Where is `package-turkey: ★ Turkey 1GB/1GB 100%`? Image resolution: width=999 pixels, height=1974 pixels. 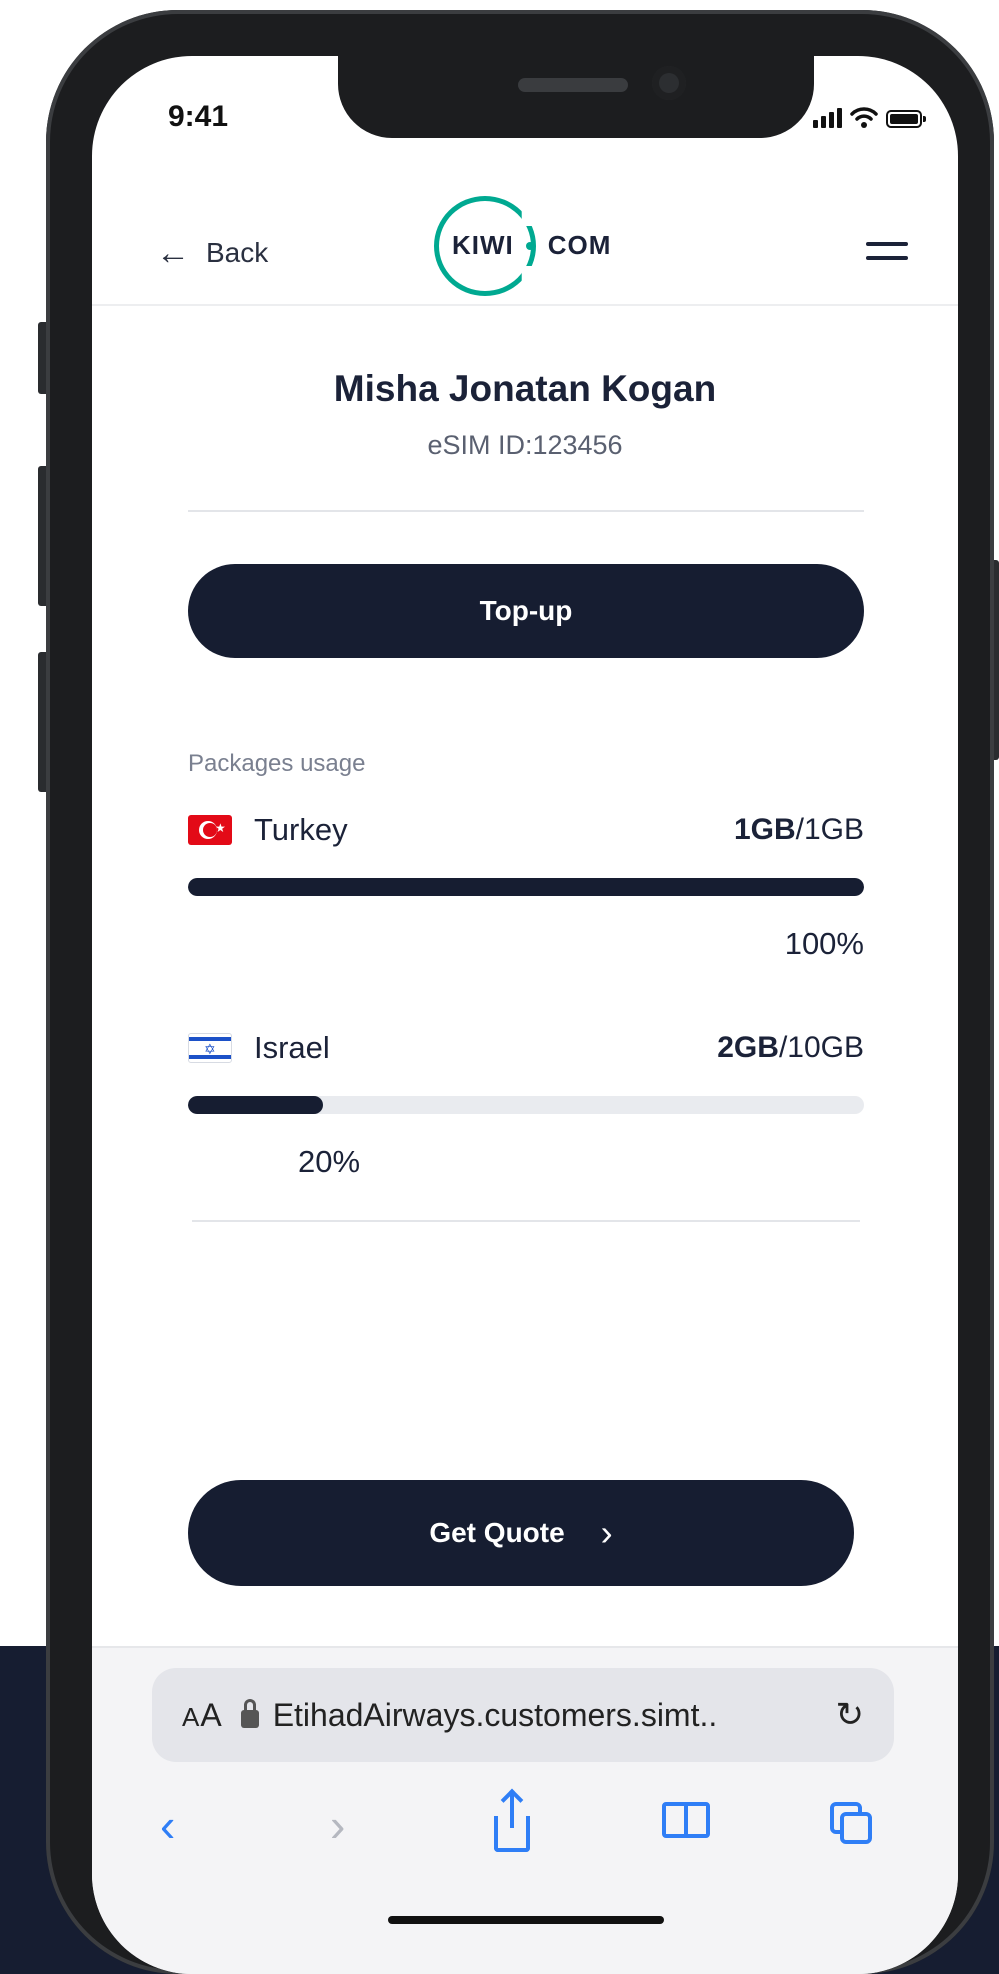
package-turkey: ★ Turkey 1GB/1GB 100% is located at coordinates (526, 886).